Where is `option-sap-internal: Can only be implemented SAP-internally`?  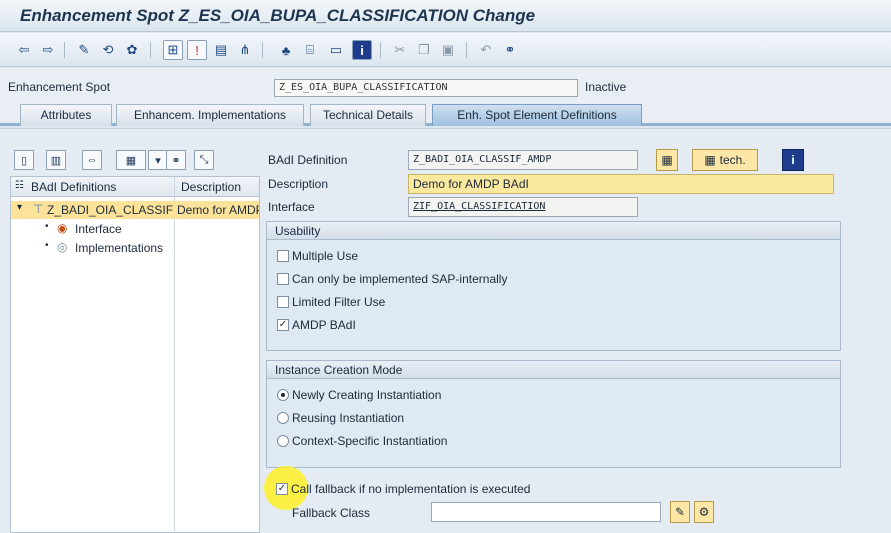
option-sap-internal: Can only be implemented SAP-internally is located at coordinates (392, 279).